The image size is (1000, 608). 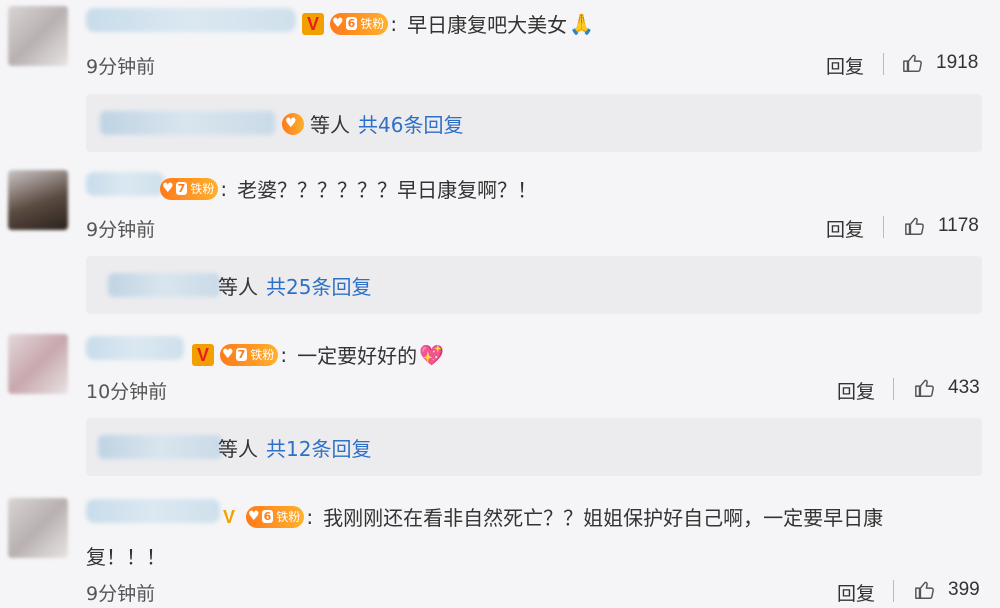 I want to click on comment-text: 我刚刚还在看非自然死亡？？姐姐保护好自己啊，一定要早日康, so click(x=603, y=518).